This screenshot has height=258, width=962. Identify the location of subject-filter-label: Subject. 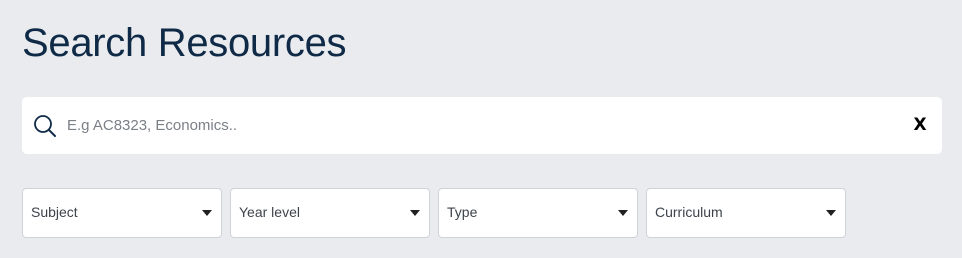
(54, 212).